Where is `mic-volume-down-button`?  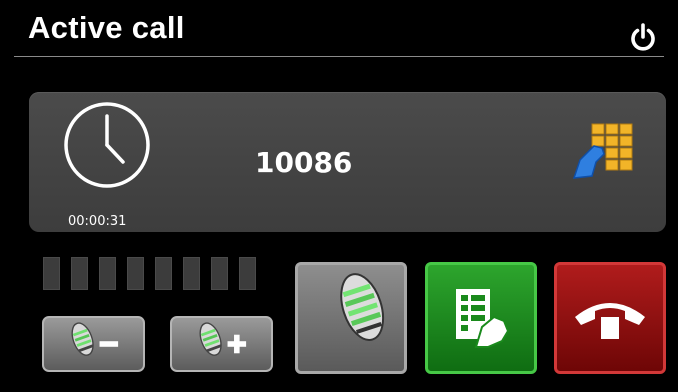
mic-volume-down-button is located at coordinates (93, 344).